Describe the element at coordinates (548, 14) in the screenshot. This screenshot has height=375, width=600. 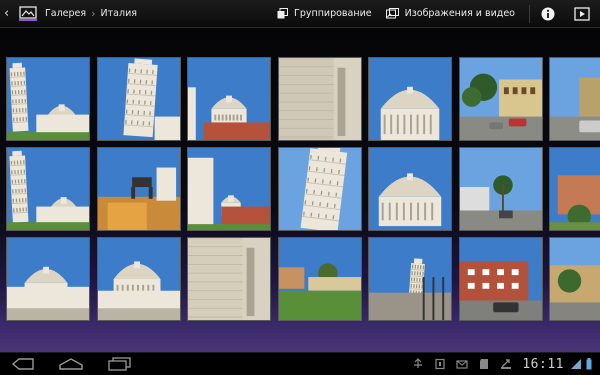
I see `info-icon` at that location.